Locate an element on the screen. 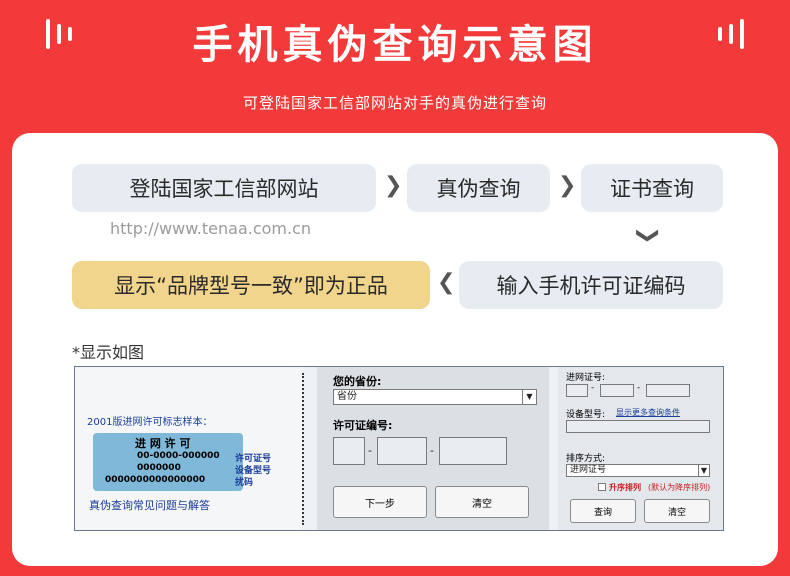 Image resolution: width=790 pixels, height=576 pixels. network-dash-2: - is located at coordinates (639, 388).